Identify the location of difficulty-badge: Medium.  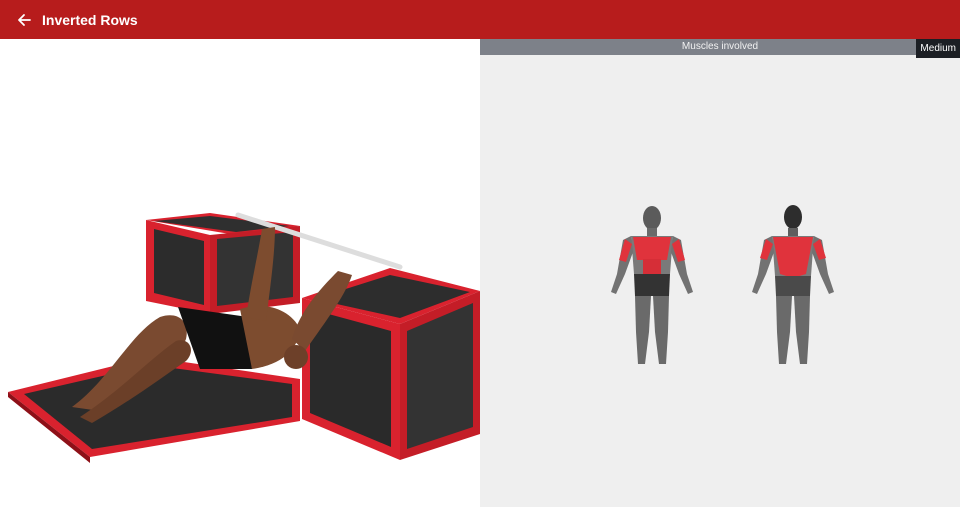
(938, 48).